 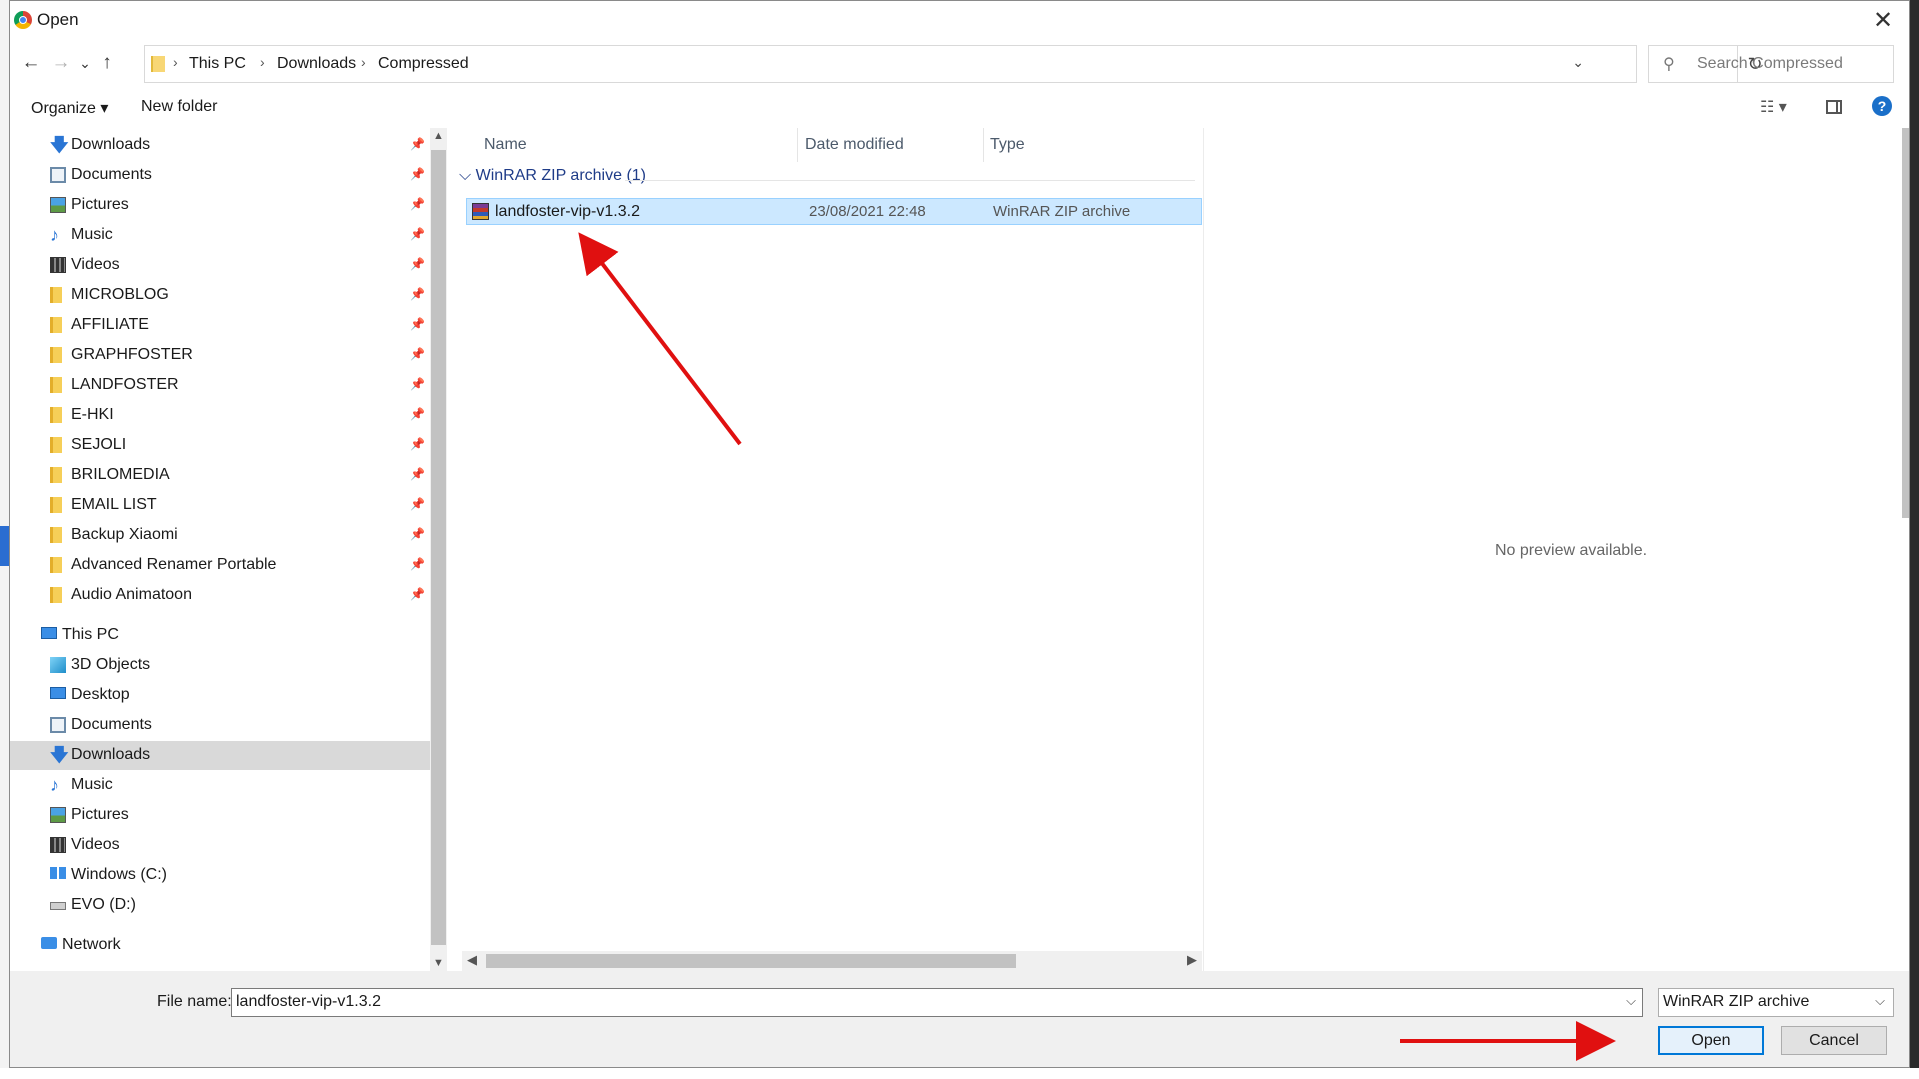 I want to click on sidebar-item-evo-d: EVO (D:), so click(x=220, y=905).